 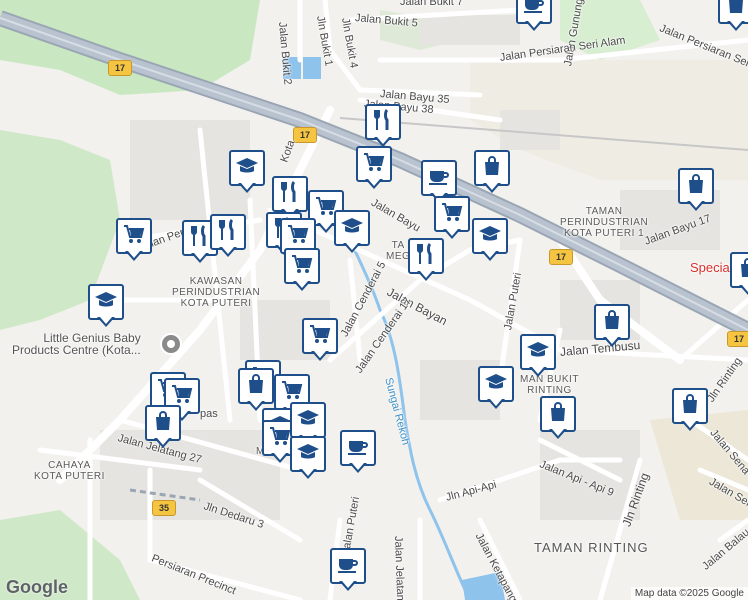 I want to click on route-shield-35: 35, so click(x=164, y=508).